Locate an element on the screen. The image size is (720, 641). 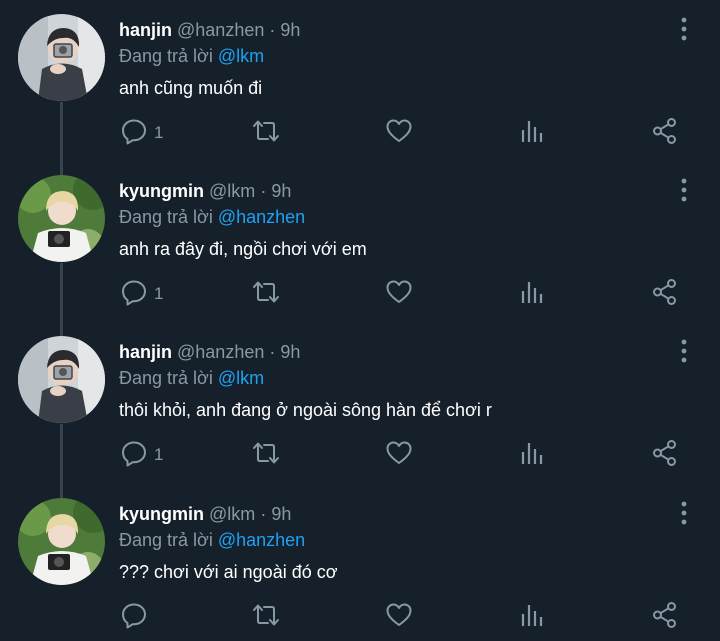
tweet-actions is located at coordinates (360, 617).